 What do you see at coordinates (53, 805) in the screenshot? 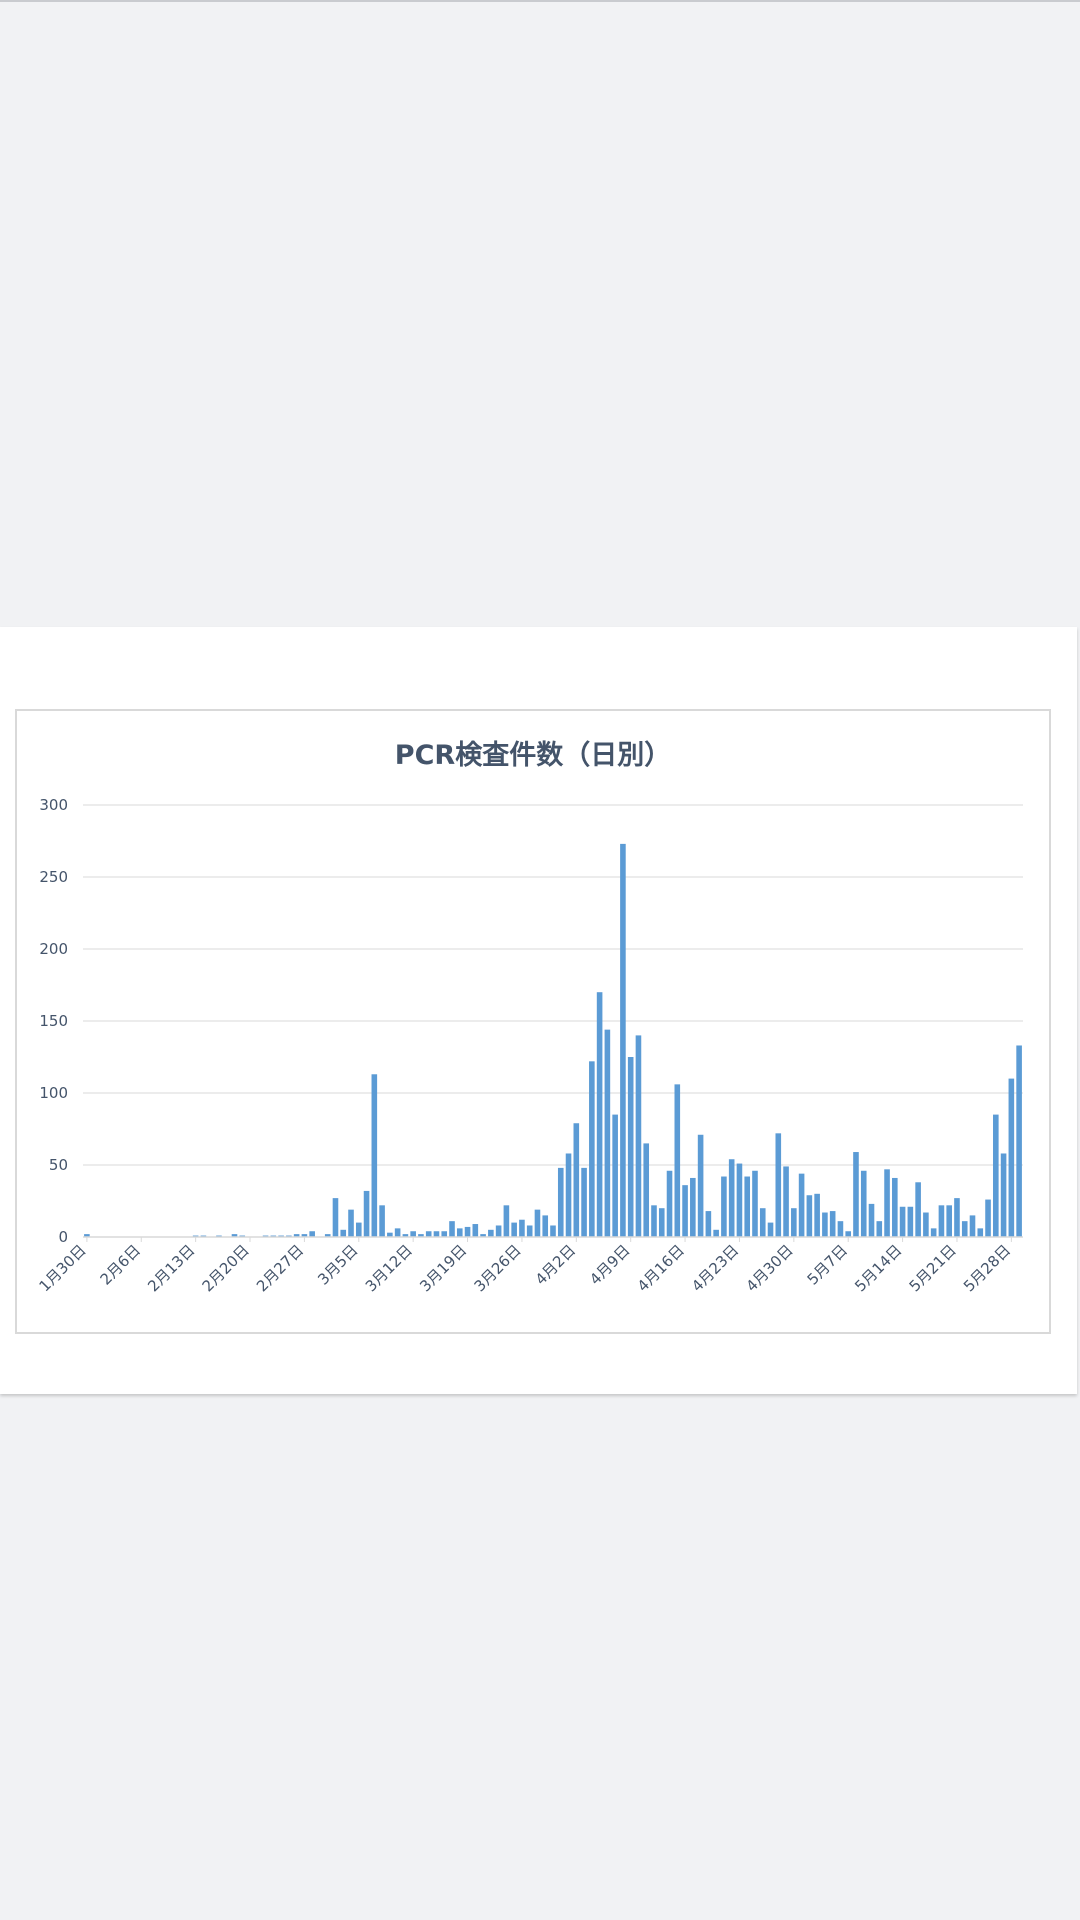
I see `y-tick-label: 300` at bounding box center [53, 805].